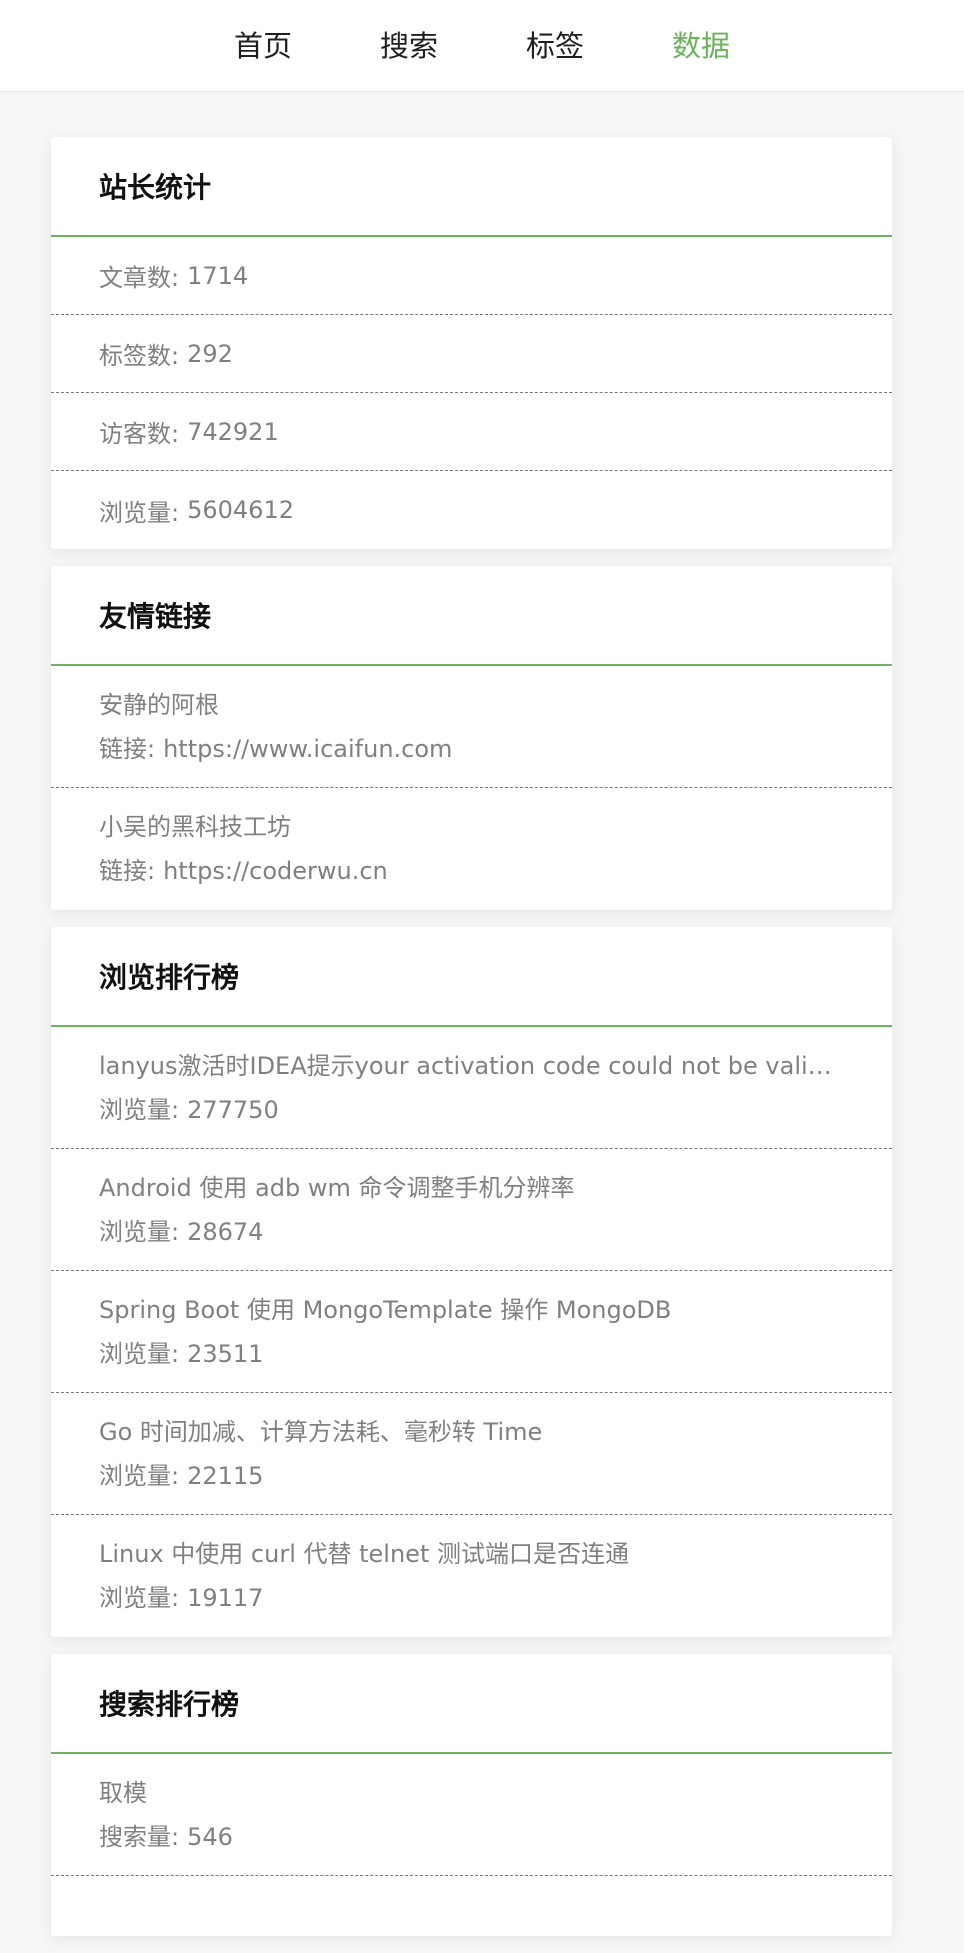 The width and height of the screenshot is (964, 1953). Describe the element at coordinates (471, 354) in the screenshot. I see `stat-row-tags: 标签数: 292` at that location.